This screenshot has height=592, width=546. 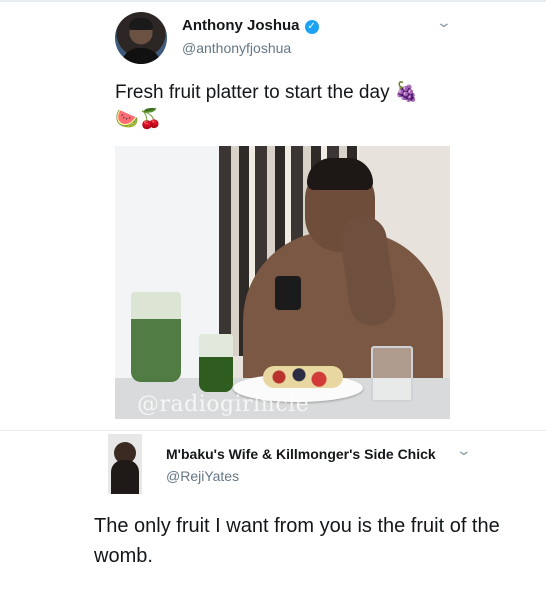 What do you see at coordinates (241, 25) in the screenshot?
I see `author-name-text: Anthony Joshua` at bounding box center [241, 25].